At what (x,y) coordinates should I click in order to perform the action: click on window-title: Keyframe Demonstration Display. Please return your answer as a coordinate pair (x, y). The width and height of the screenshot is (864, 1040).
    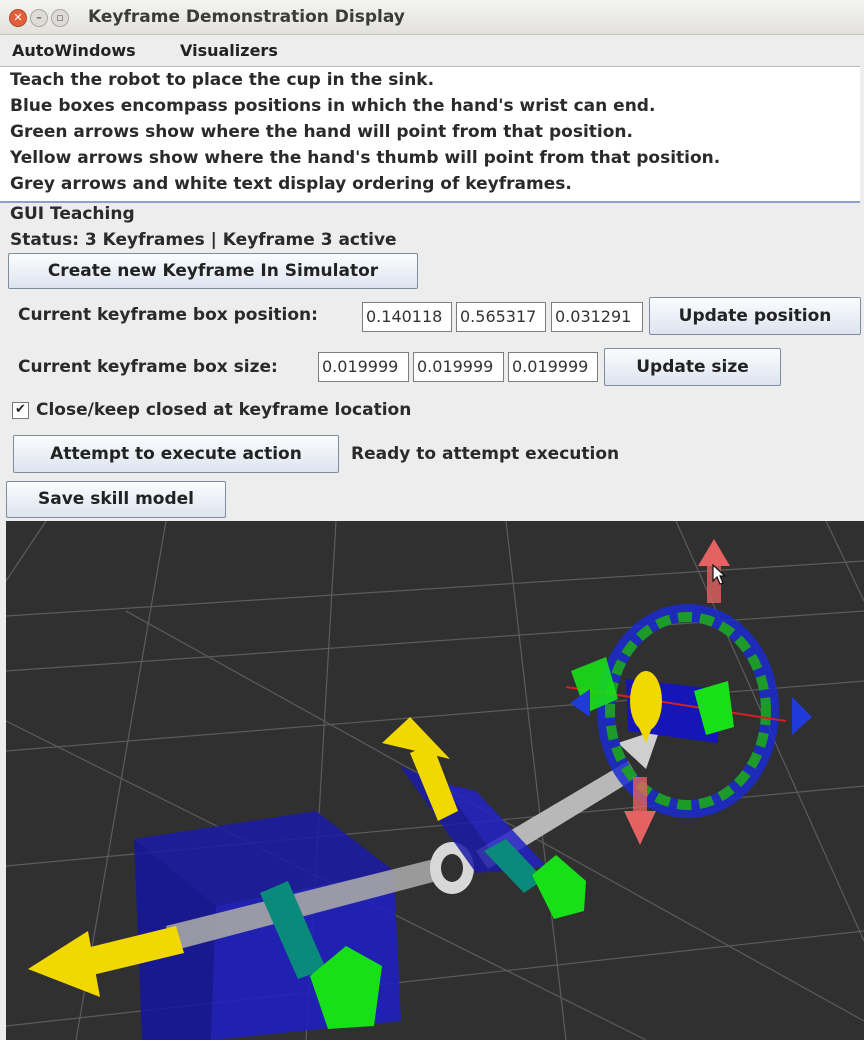
    Looking at the image, I should click on (246, 17).